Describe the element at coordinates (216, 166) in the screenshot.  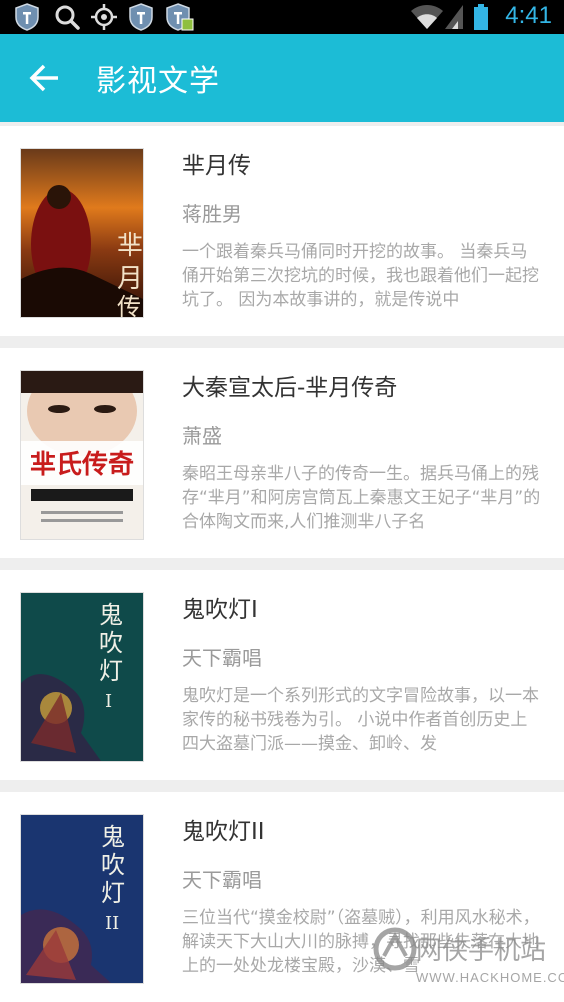
I see `book-title: 芈月传` at that location.